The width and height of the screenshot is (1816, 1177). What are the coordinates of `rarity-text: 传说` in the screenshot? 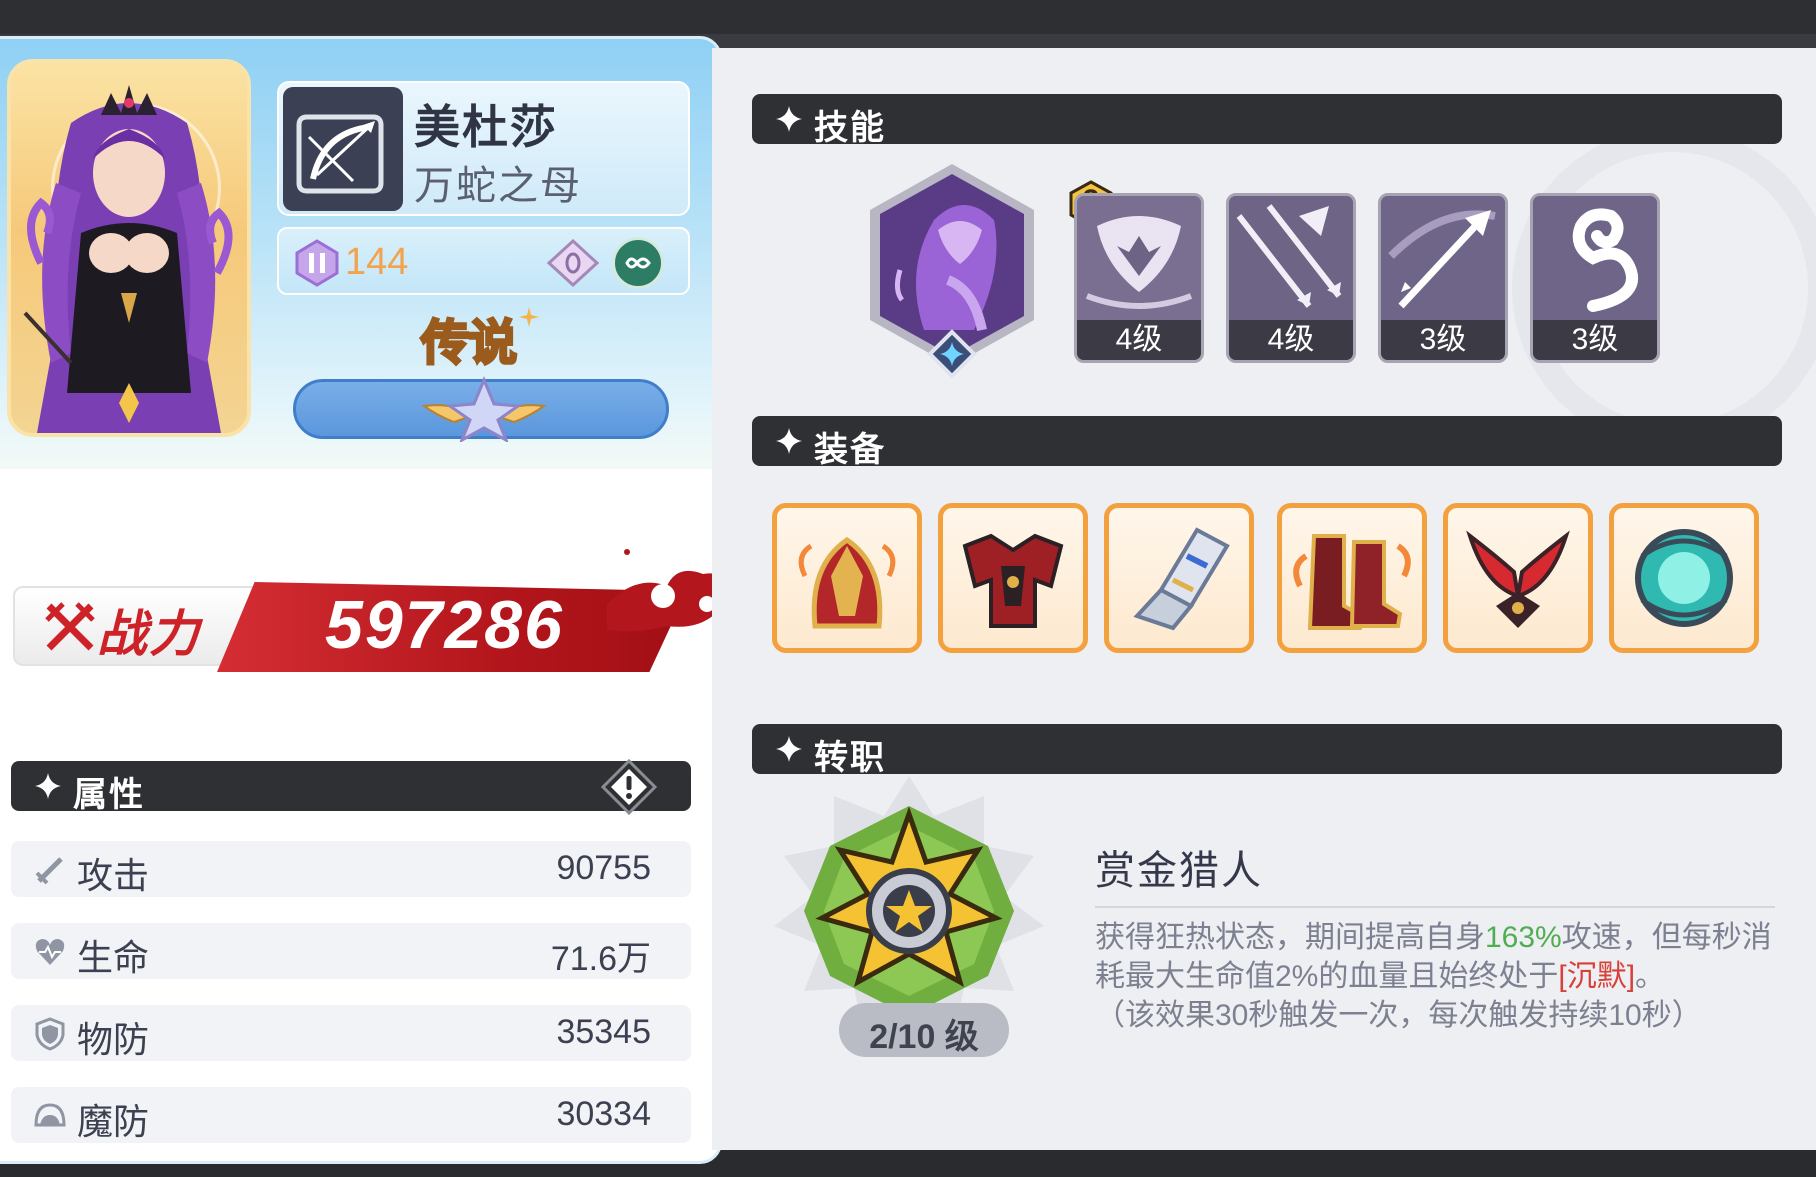 It's located at (468, 343).